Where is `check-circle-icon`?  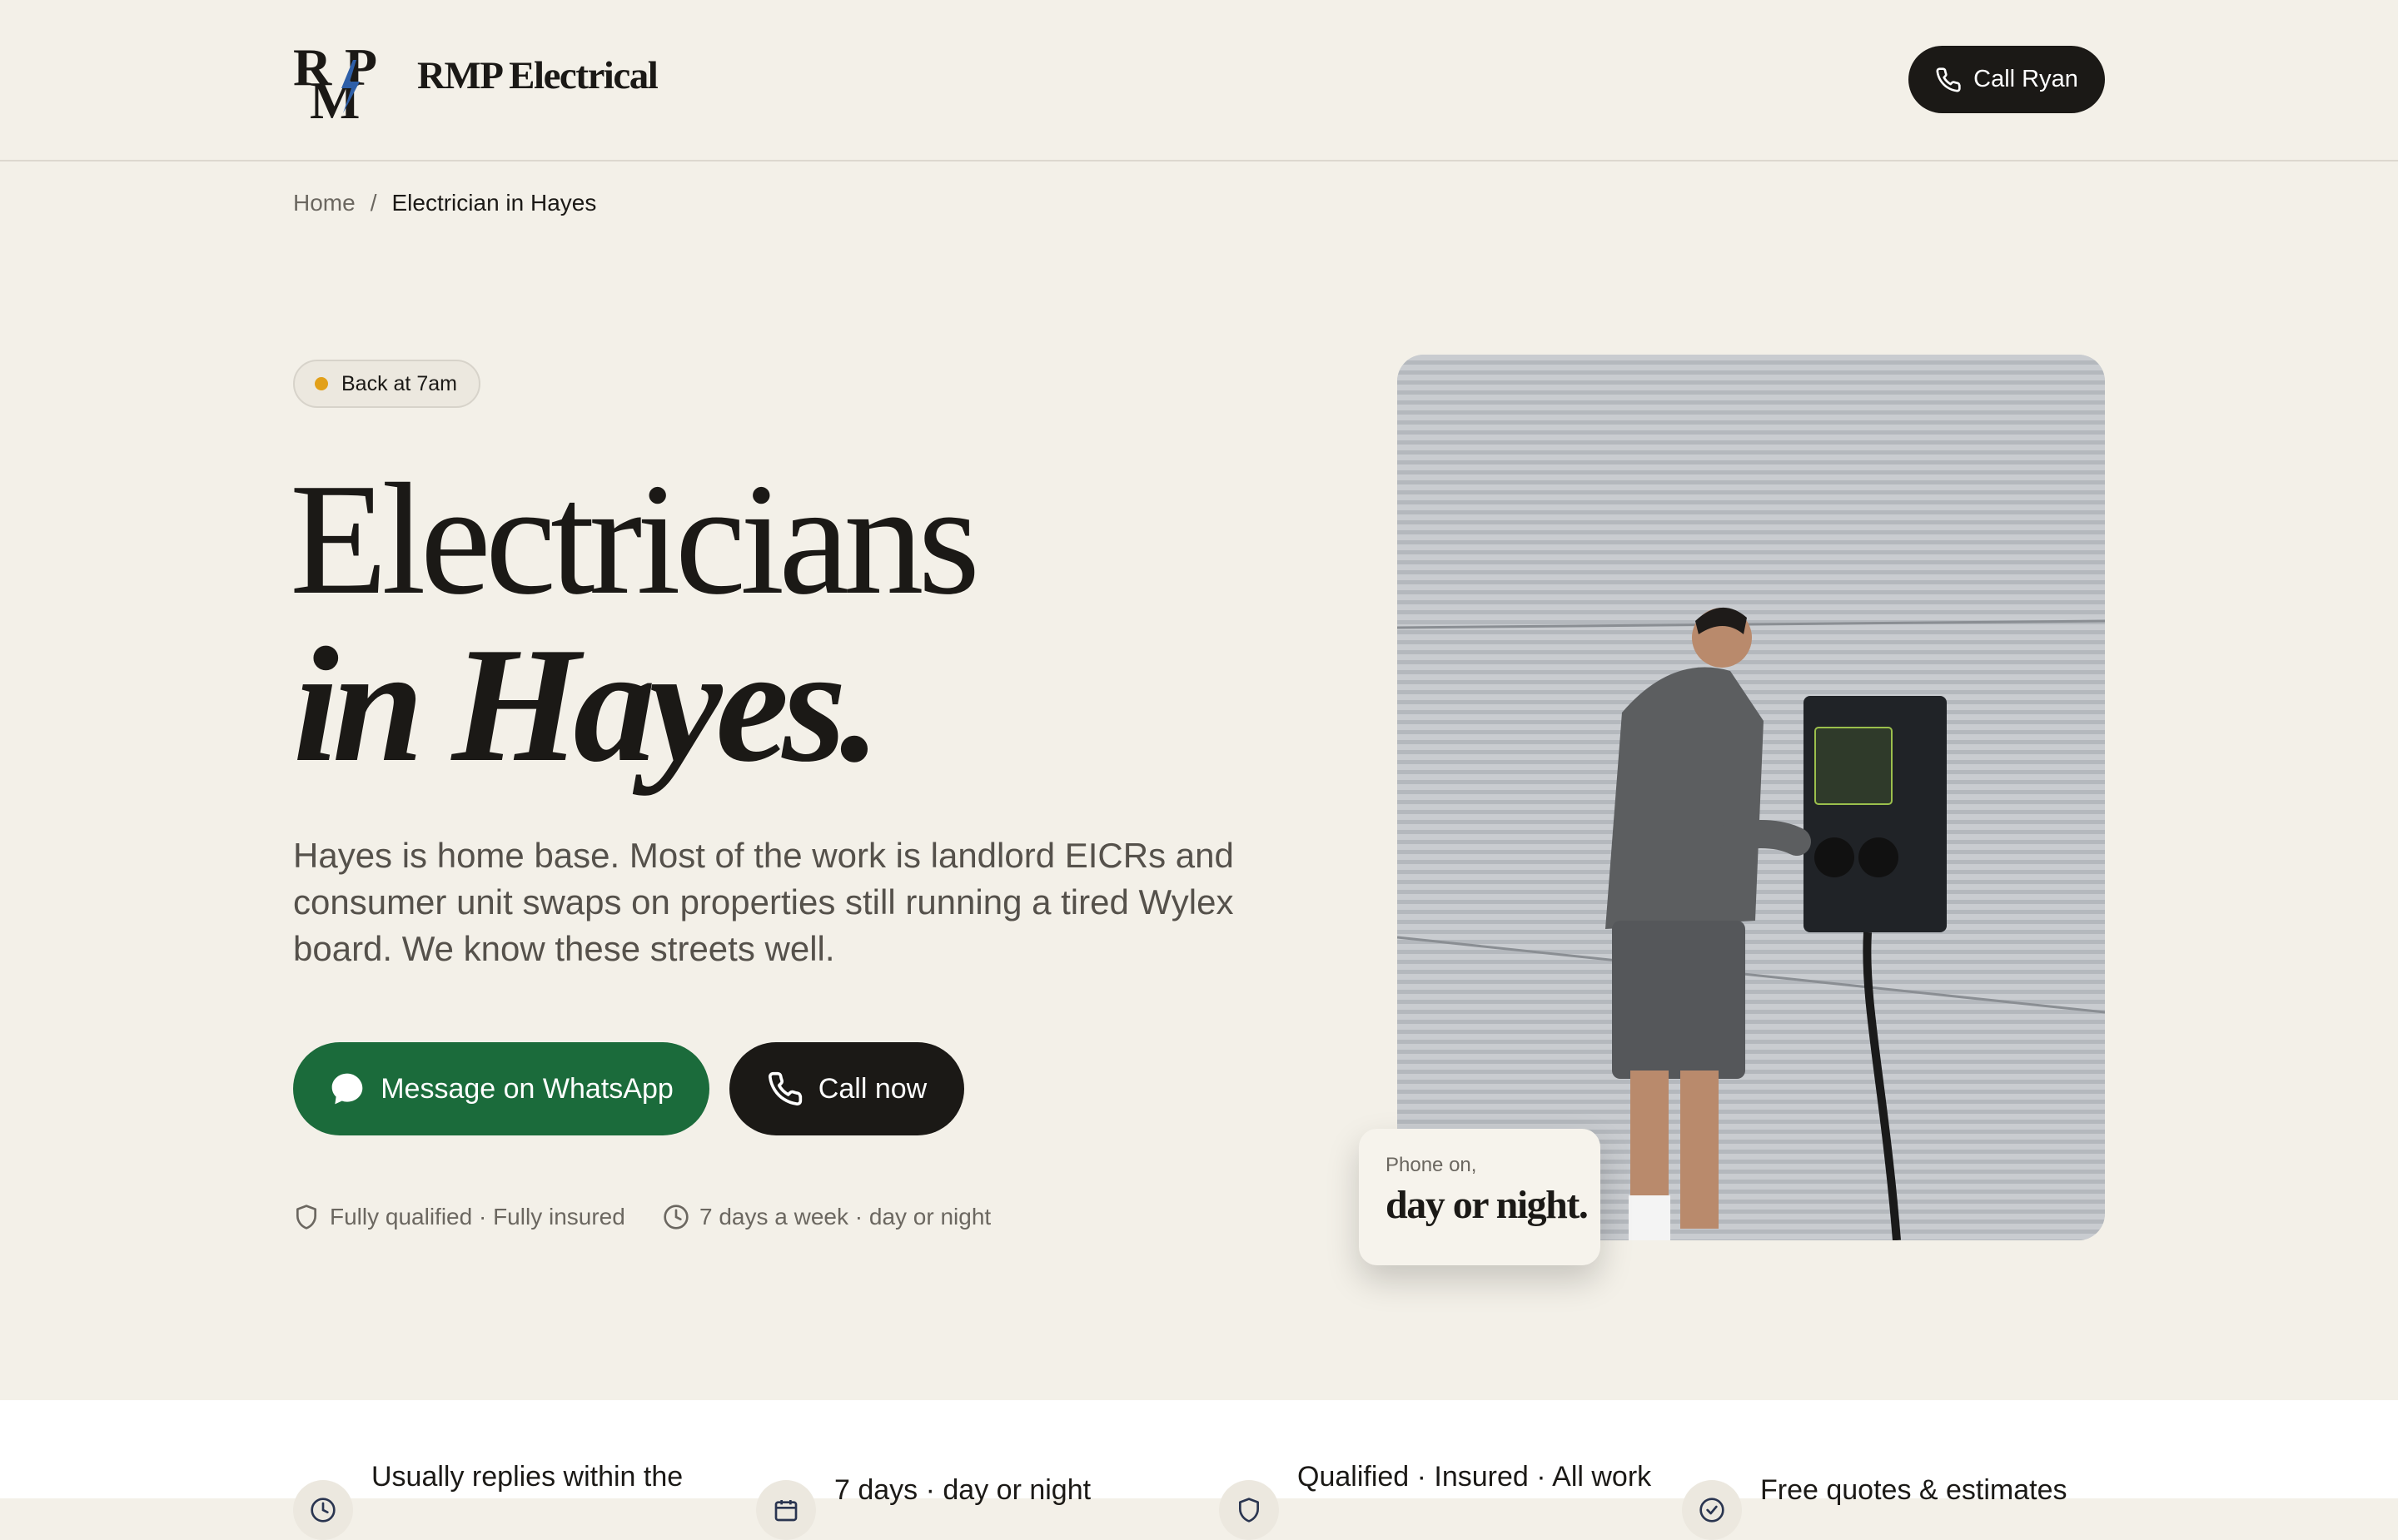
check-circle-icon is located at coordinates (1712, 1510).